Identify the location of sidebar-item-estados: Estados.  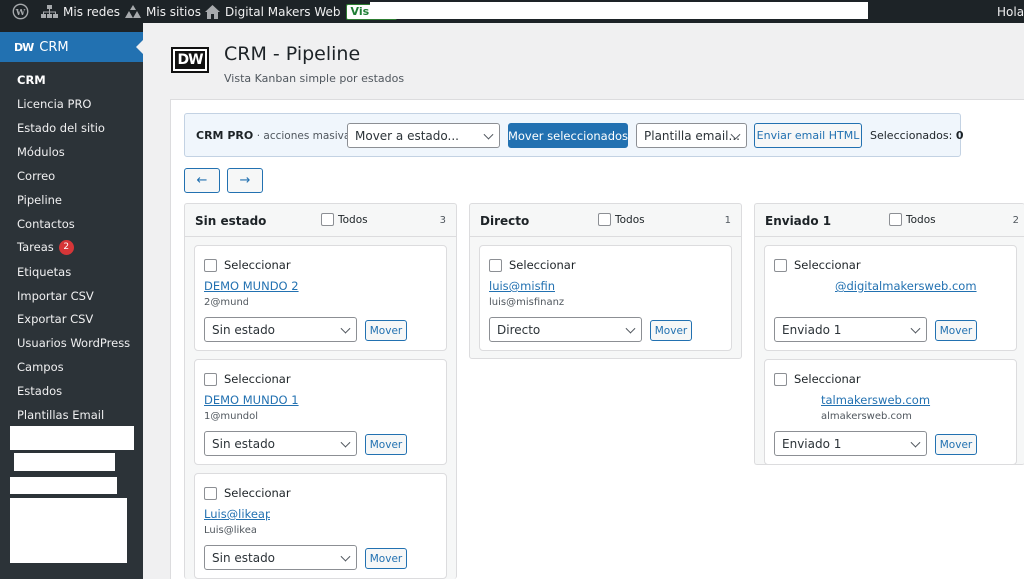
(39, 391).